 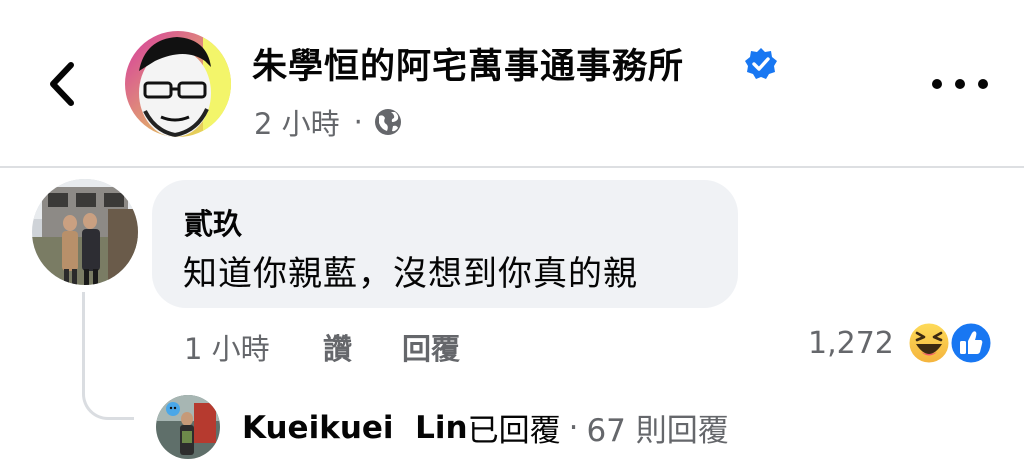 I want to click on post-meta: 2 小時 ·, so click(x=328, y=122).